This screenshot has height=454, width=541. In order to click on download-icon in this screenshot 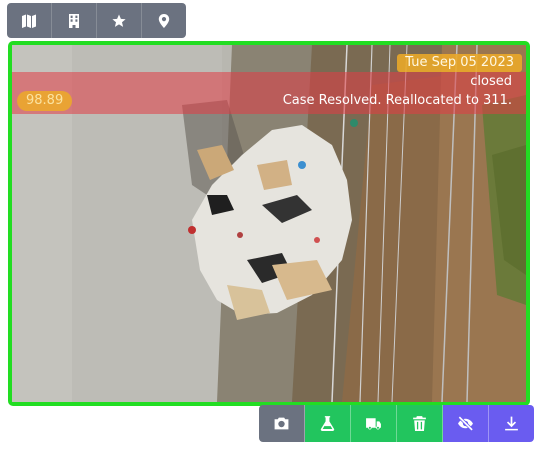, I will do `click(511, 423)`.